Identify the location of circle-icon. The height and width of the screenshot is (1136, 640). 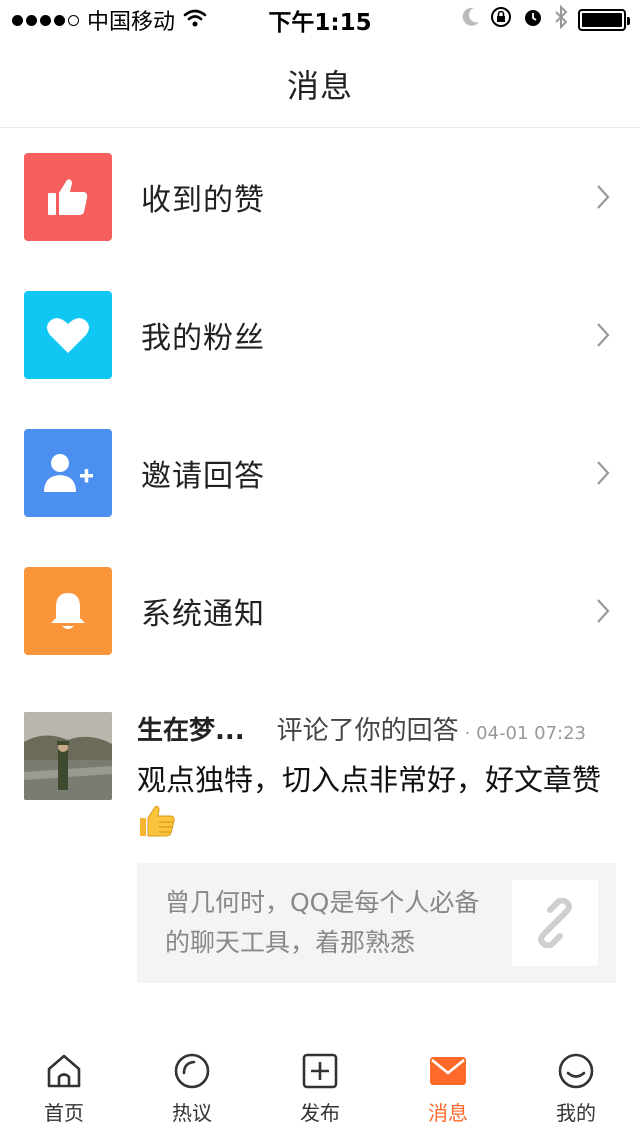
(192, 1071).